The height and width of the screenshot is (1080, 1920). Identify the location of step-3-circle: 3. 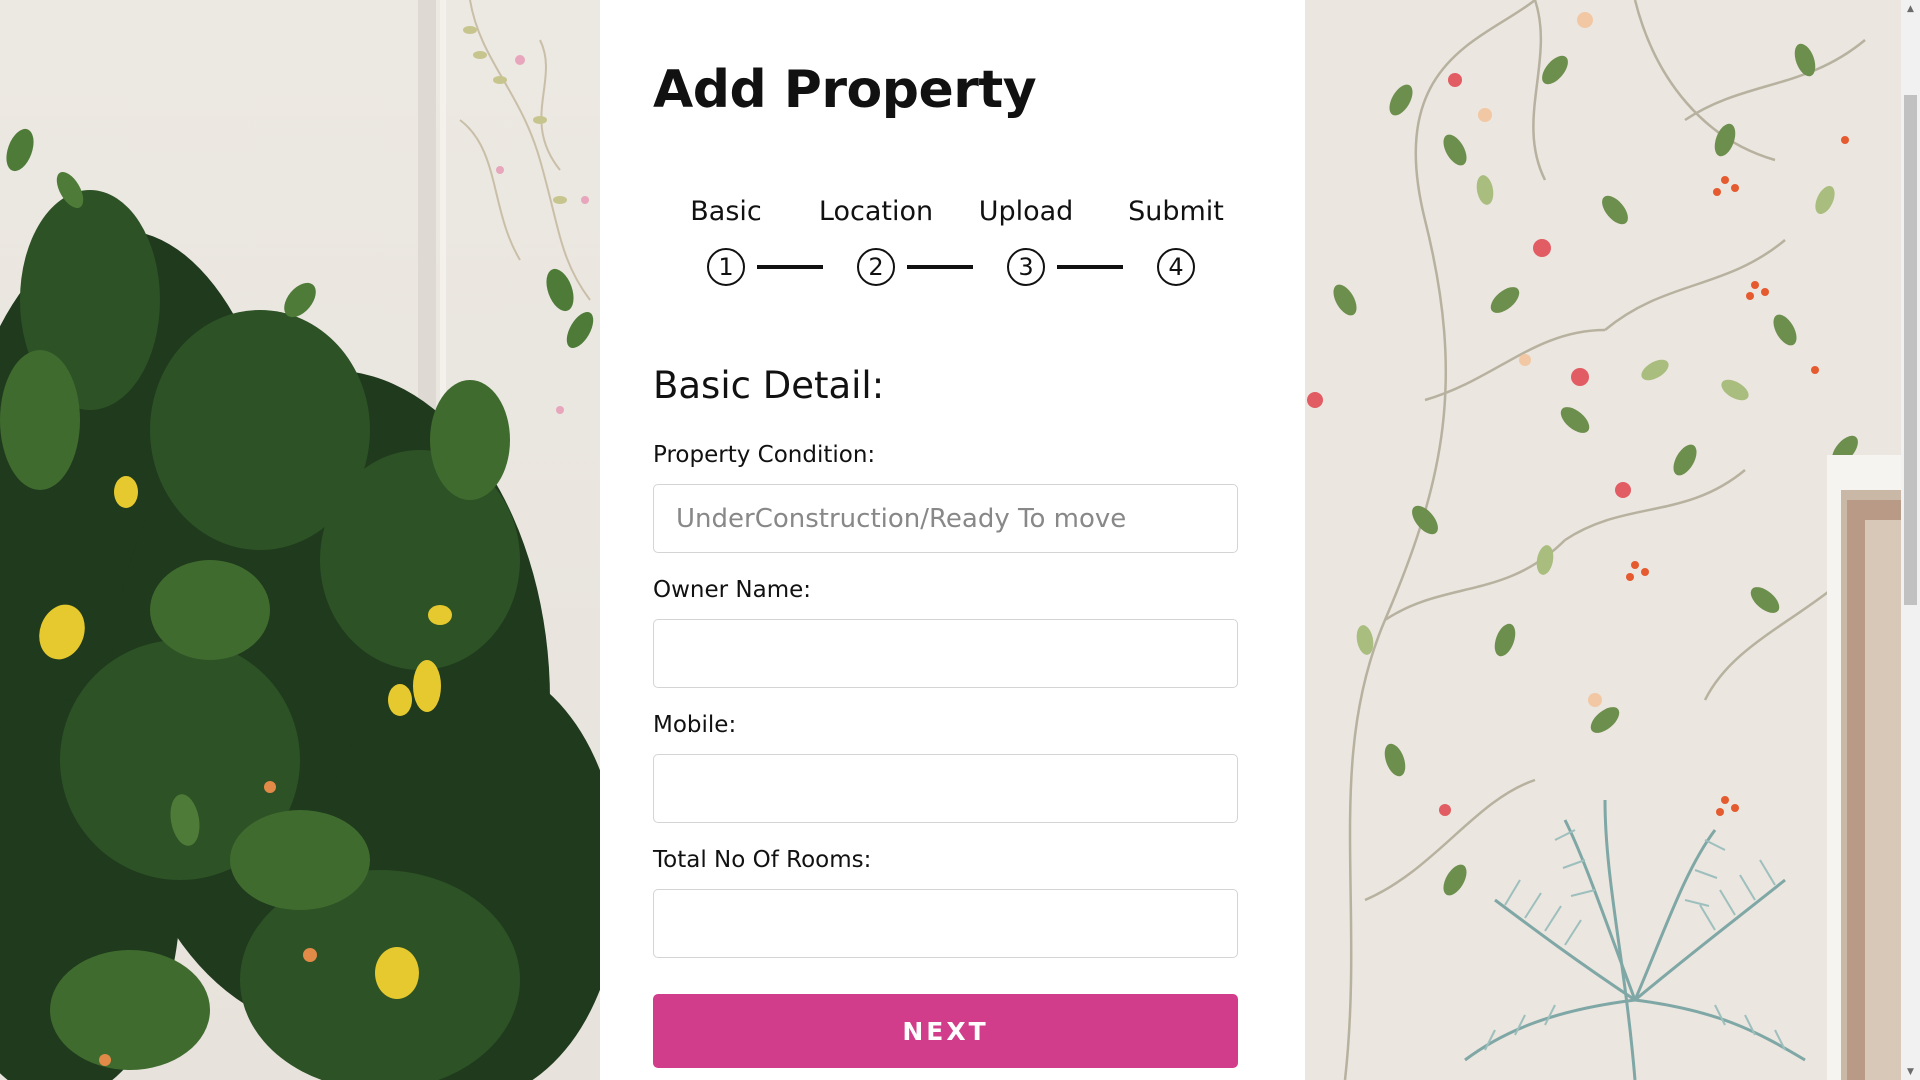
(1026, 267).